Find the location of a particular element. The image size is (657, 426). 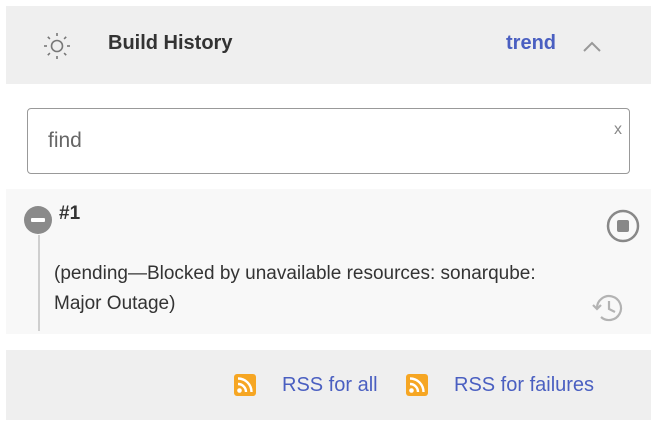

build-history-icon is located at coordinates (57, 46).